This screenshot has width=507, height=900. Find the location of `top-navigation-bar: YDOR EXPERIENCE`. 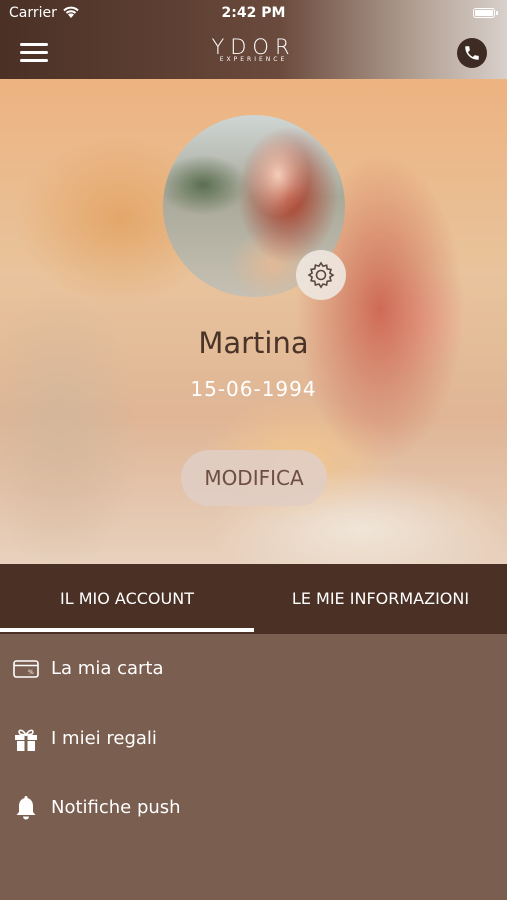

top-navigation-bar: YDOR EXPERIENCE is located at coordinates (253, 53).